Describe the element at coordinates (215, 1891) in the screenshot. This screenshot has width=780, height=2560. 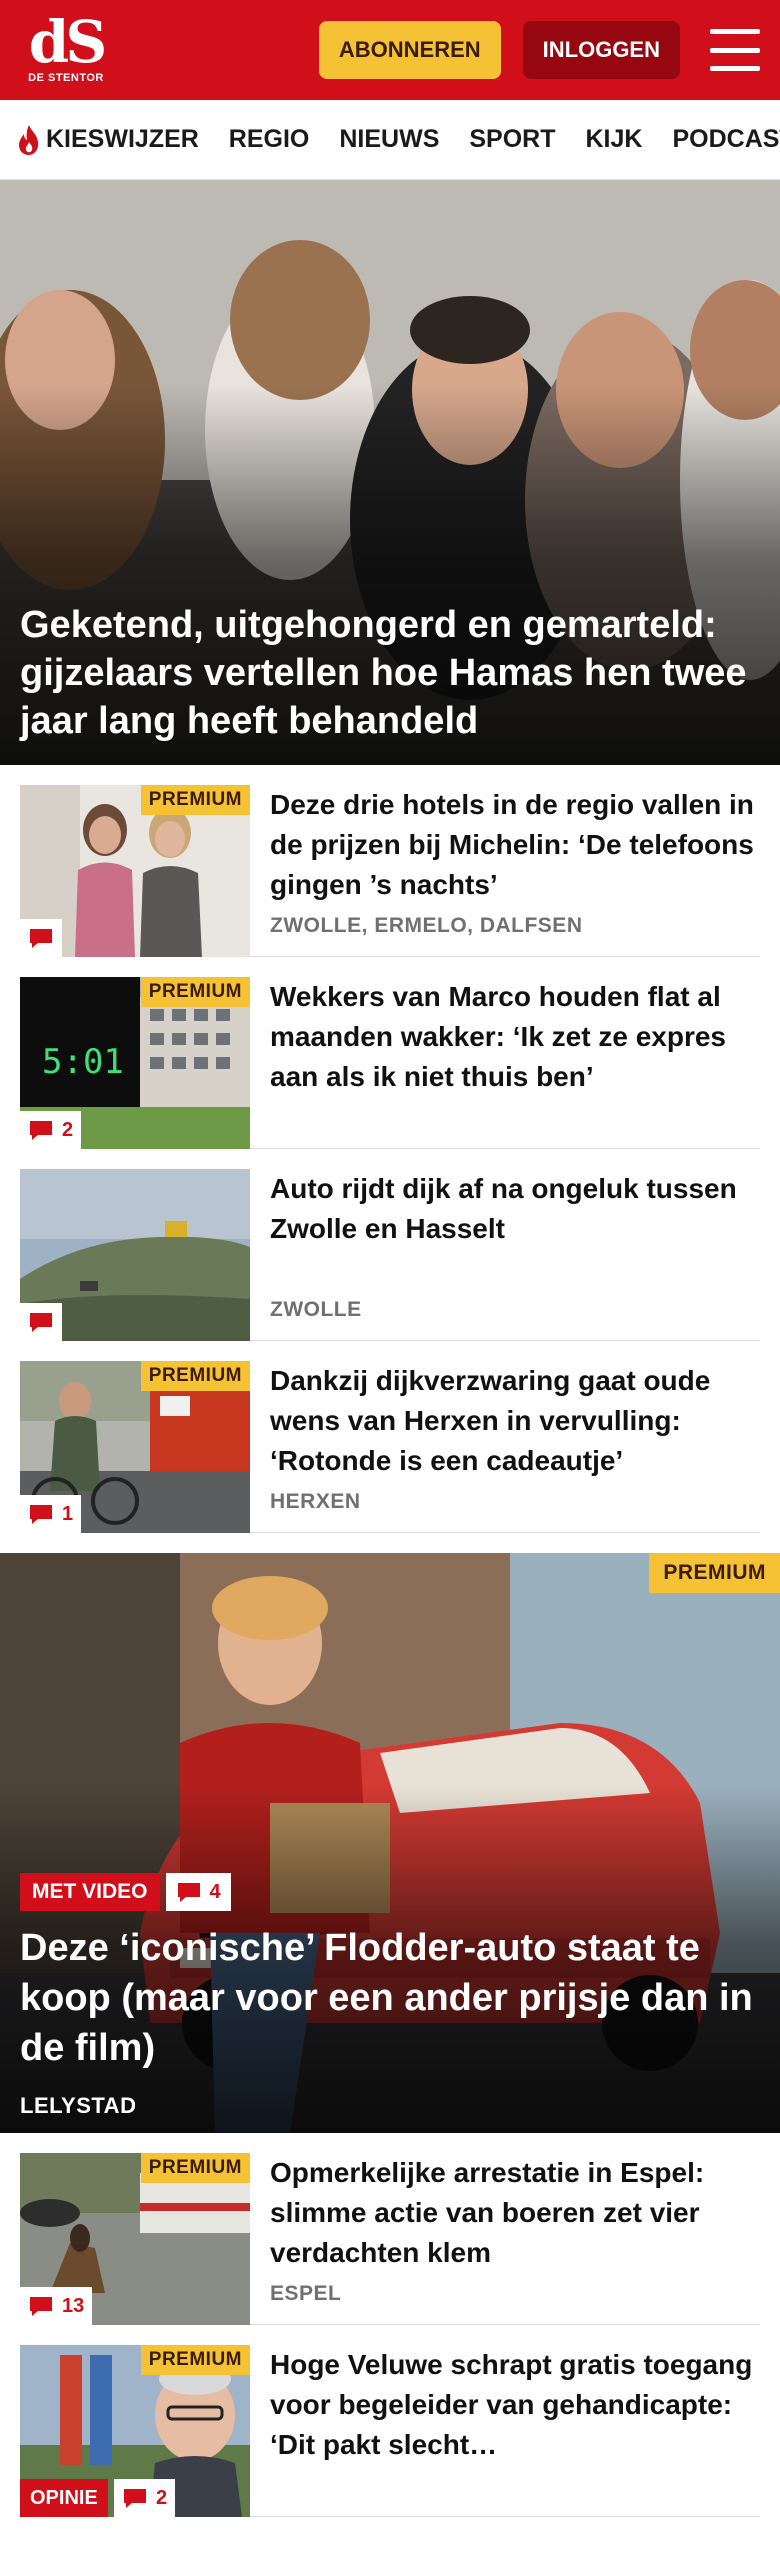
I see `comment-number: 4` at that location.